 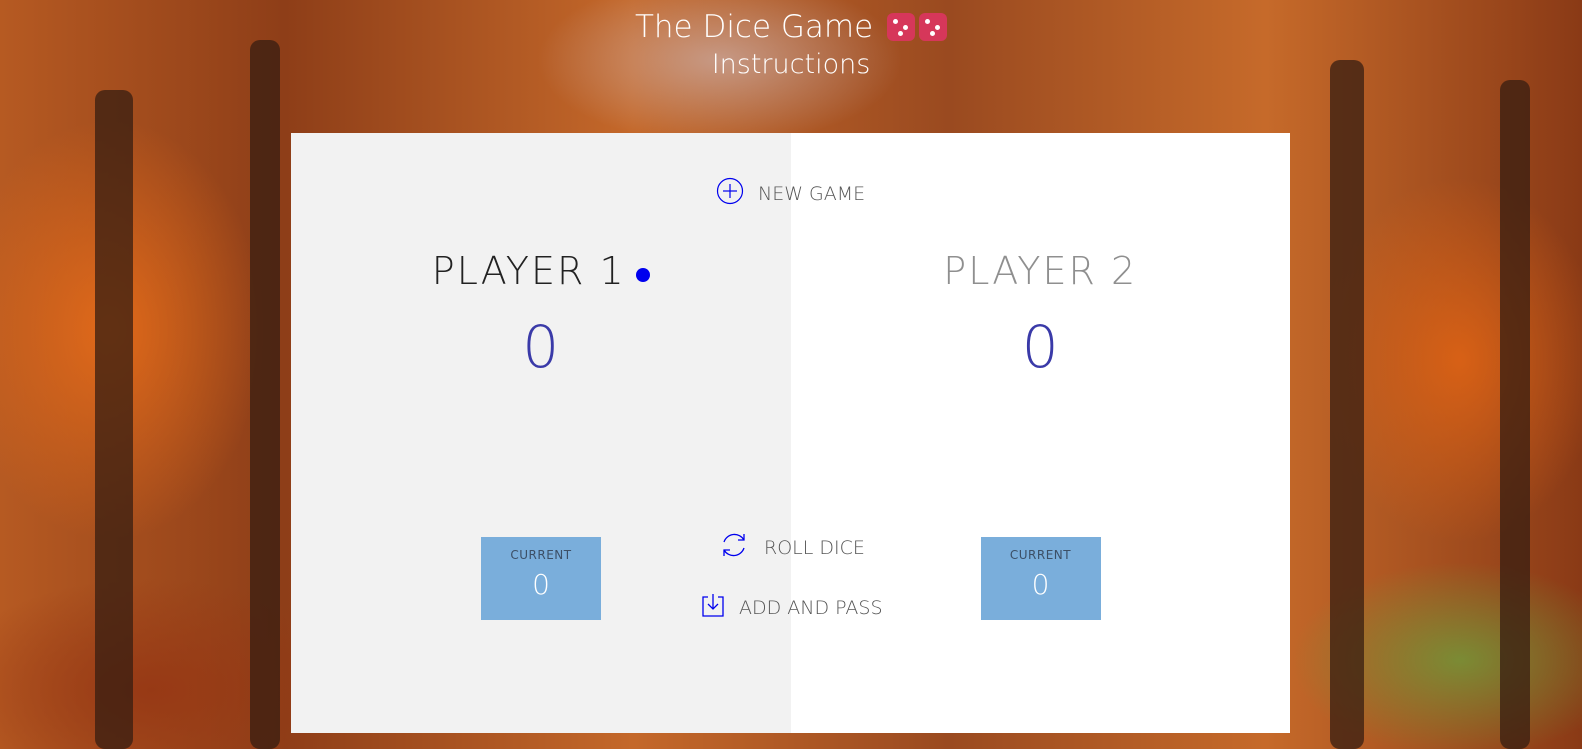 What do you see at coordinates (541, 347) in the screenshot?
I see `player-1-score: 0` at bounding box center [541, 347].